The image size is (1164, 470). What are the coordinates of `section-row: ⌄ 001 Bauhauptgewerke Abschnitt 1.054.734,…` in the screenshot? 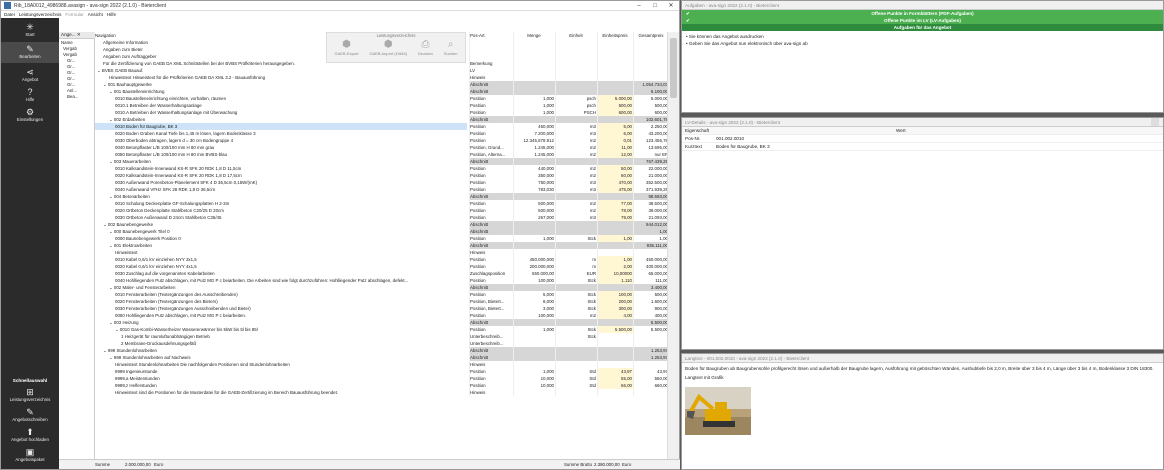 It's located at (382, 84).